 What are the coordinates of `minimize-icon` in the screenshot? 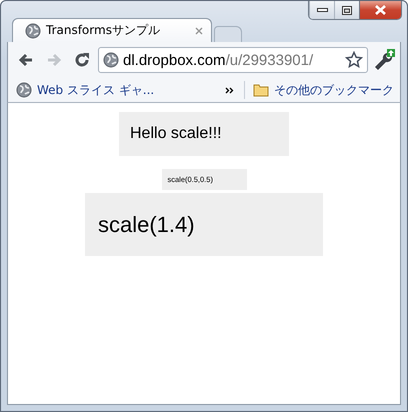 It's located at (322, 10).